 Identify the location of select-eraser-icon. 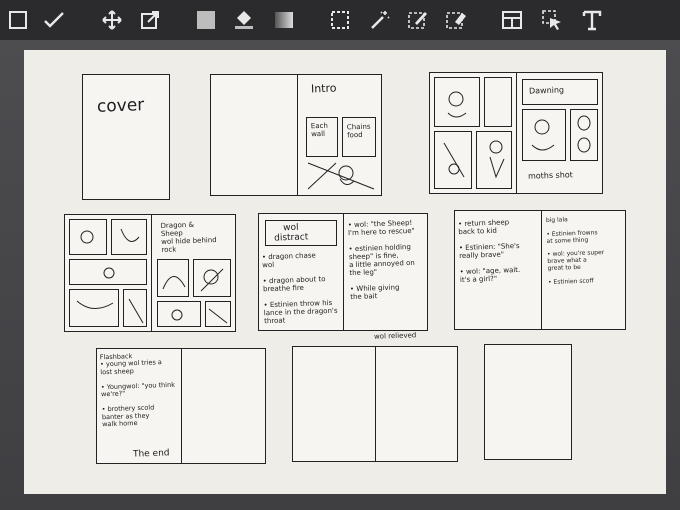
(456, 20).